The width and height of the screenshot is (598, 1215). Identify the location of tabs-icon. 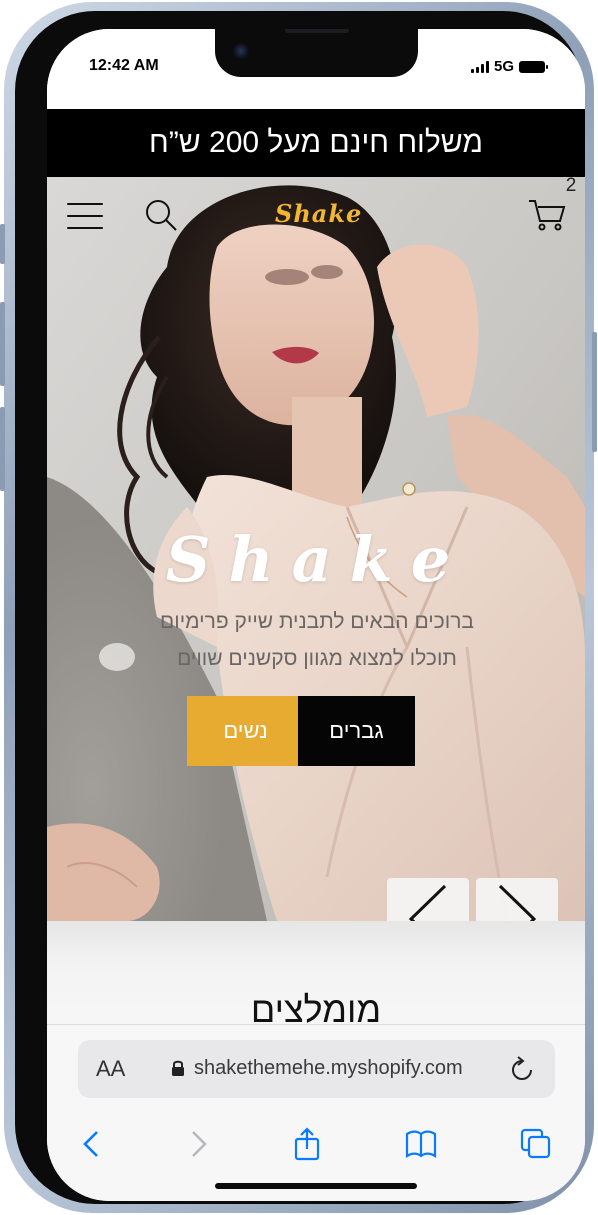
(536, 1144).